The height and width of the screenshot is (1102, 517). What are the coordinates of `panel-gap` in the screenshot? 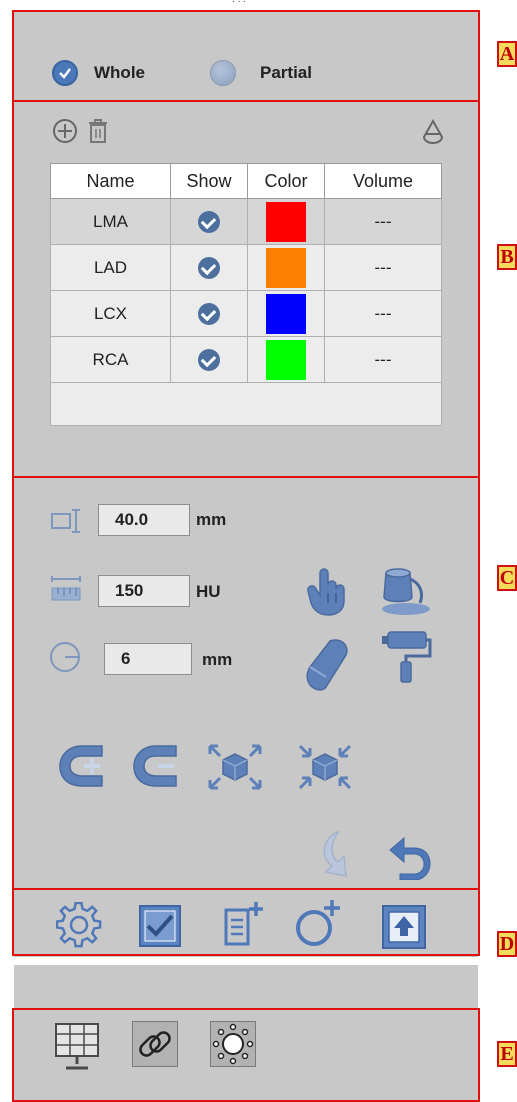 It's located at (246, 961).